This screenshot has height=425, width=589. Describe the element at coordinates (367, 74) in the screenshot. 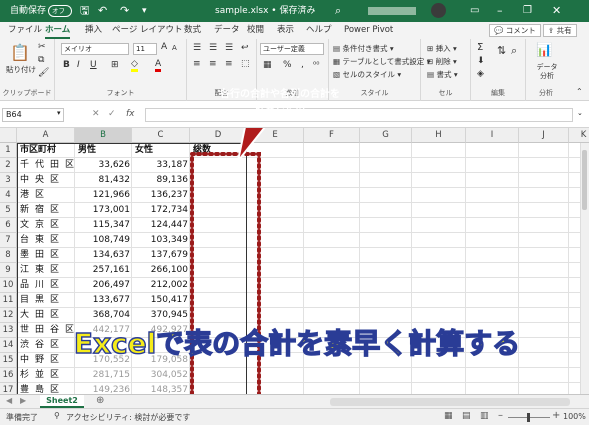

I see `cell-styles-button: ▧ セルのスタイル ▾` at that location.